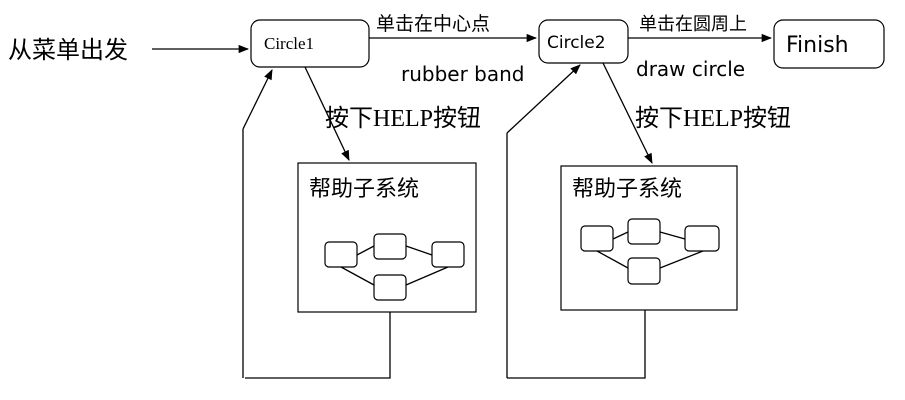 Image resolution: width=905 pixels, height=400 pixels. What do you see at coordinates (576, 43) in the screenshot?
I see `state-circle2-label: Circle2` at bounding box center [576, 43].